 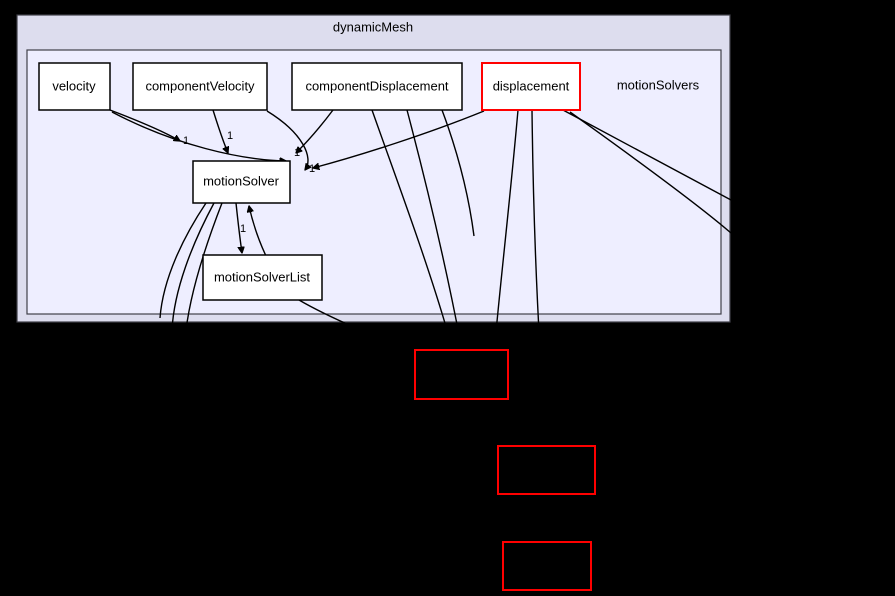 I want to click on cluster-dynamicmesh-label: dynamicMesh, so click(x=373, y=26).